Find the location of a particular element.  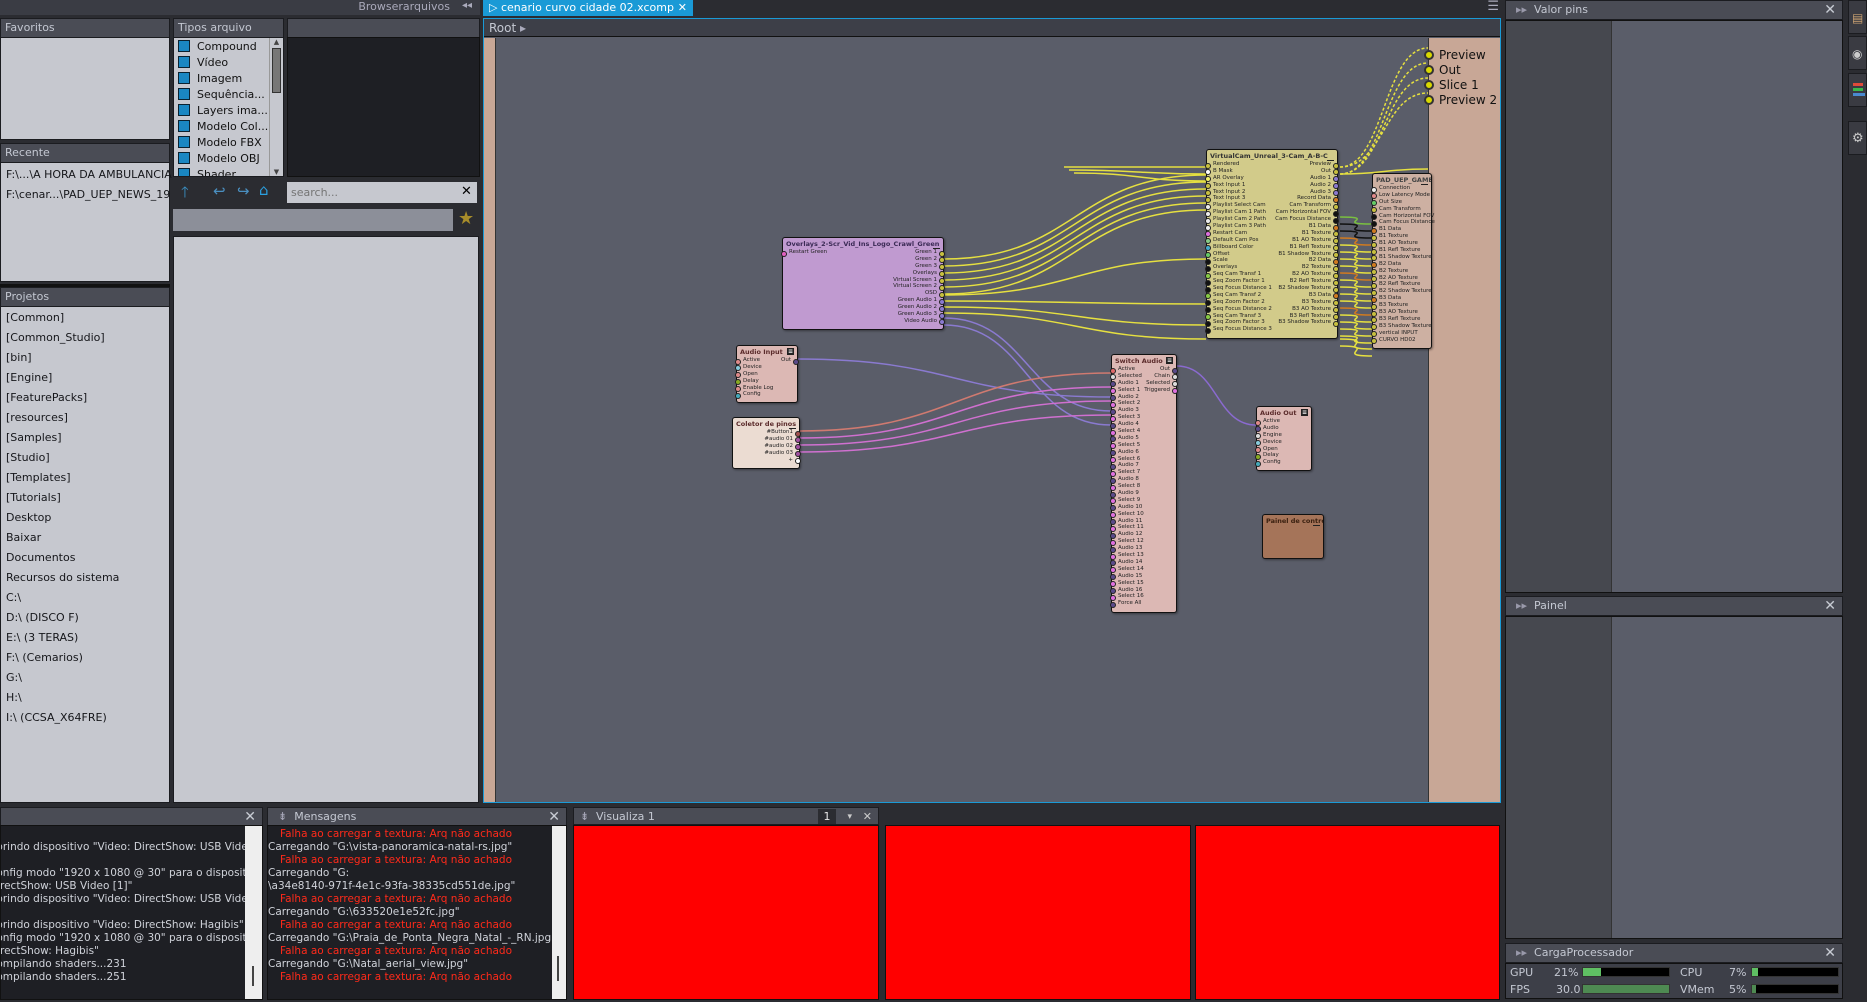

project-item: Baixar is located at coordinates (85, 538).